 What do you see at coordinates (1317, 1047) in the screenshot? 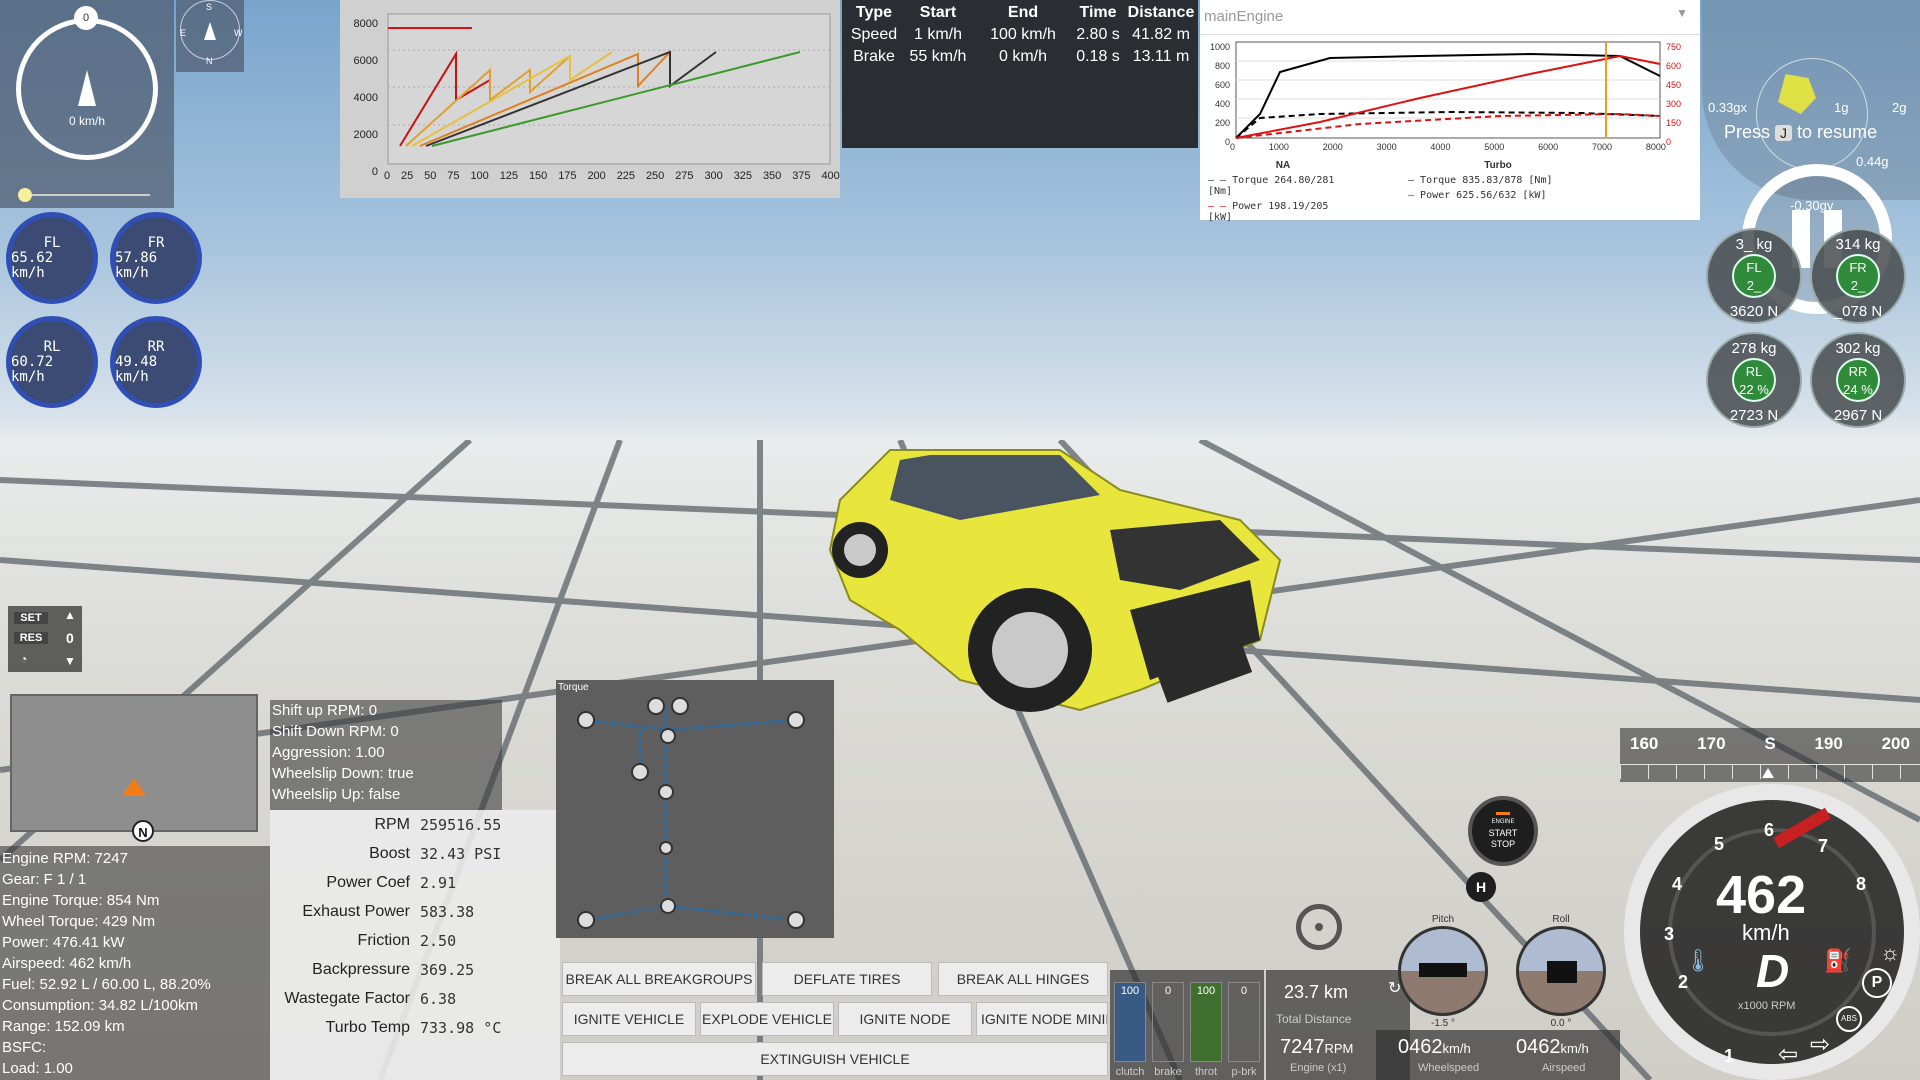
I see `engine-rpm-readout: 7247RPM` at bounding box center [1317, 1047].